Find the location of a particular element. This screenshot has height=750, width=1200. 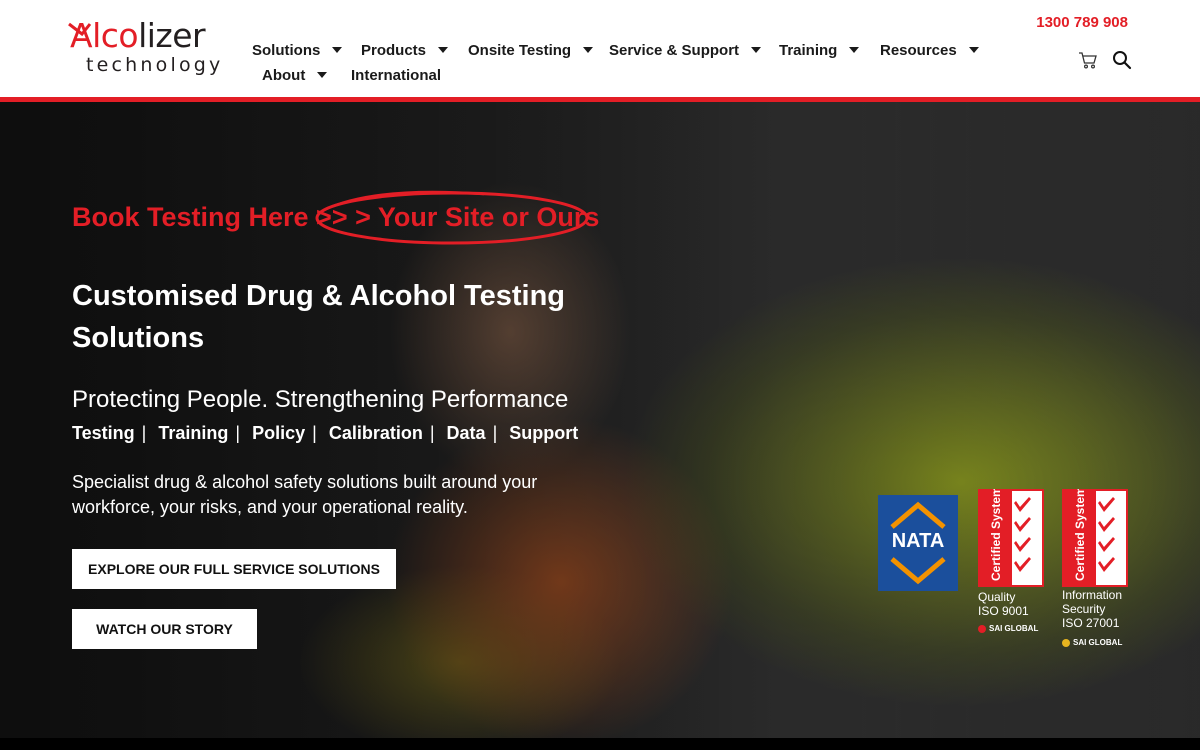

alcolizer-logo: Alcolizer technology is located at coordinates (151, 47).